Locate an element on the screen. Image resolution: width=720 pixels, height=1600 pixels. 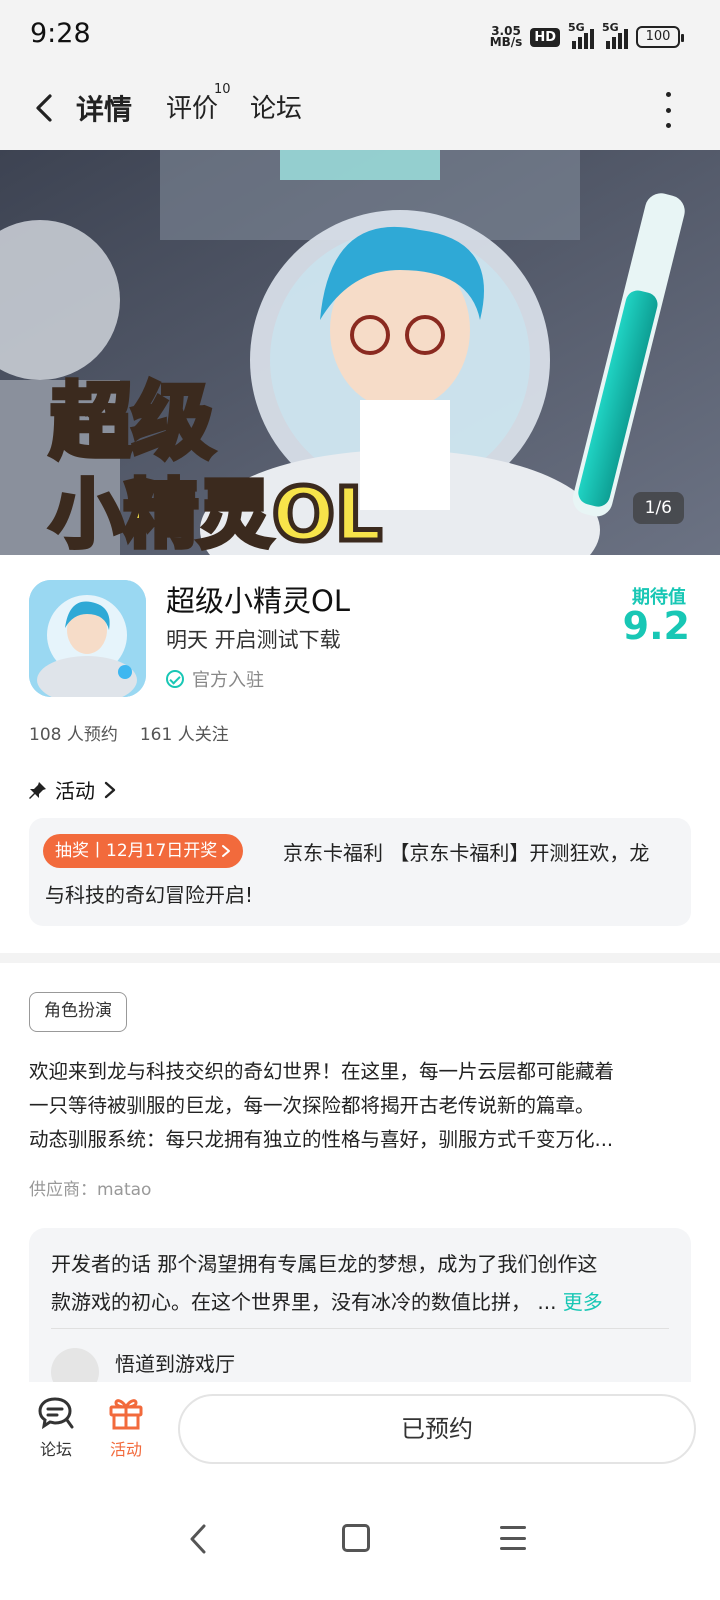
app-release-info: 明天 开启测试下载 is located at coordinates (253, 640).